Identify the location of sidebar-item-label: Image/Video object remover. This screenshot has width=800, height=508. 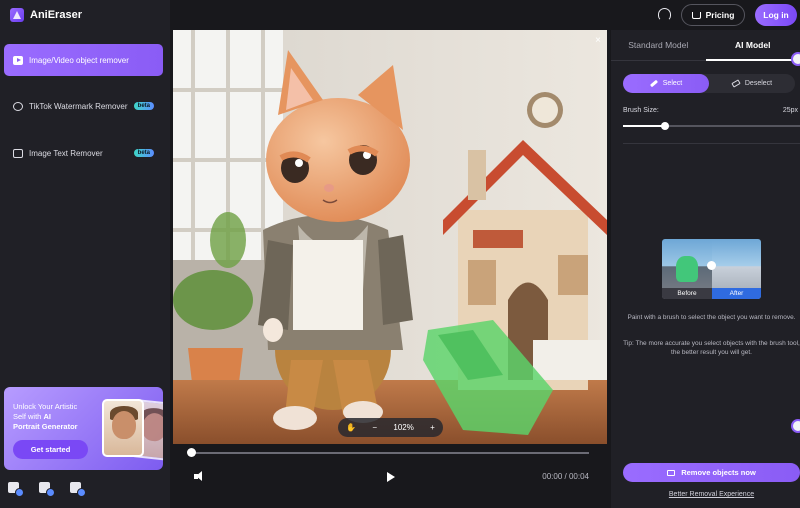
(79, 60).